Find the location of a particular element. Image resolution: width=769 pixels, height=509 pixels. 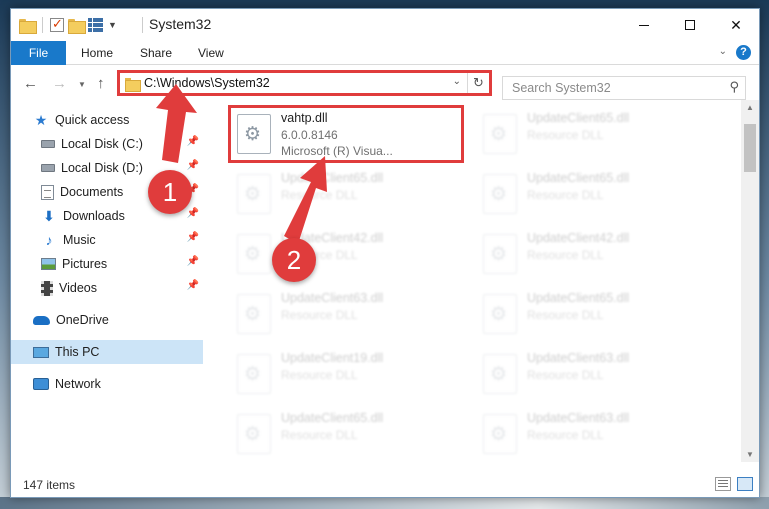

tab-file: File is located at coordinates (38, 53).